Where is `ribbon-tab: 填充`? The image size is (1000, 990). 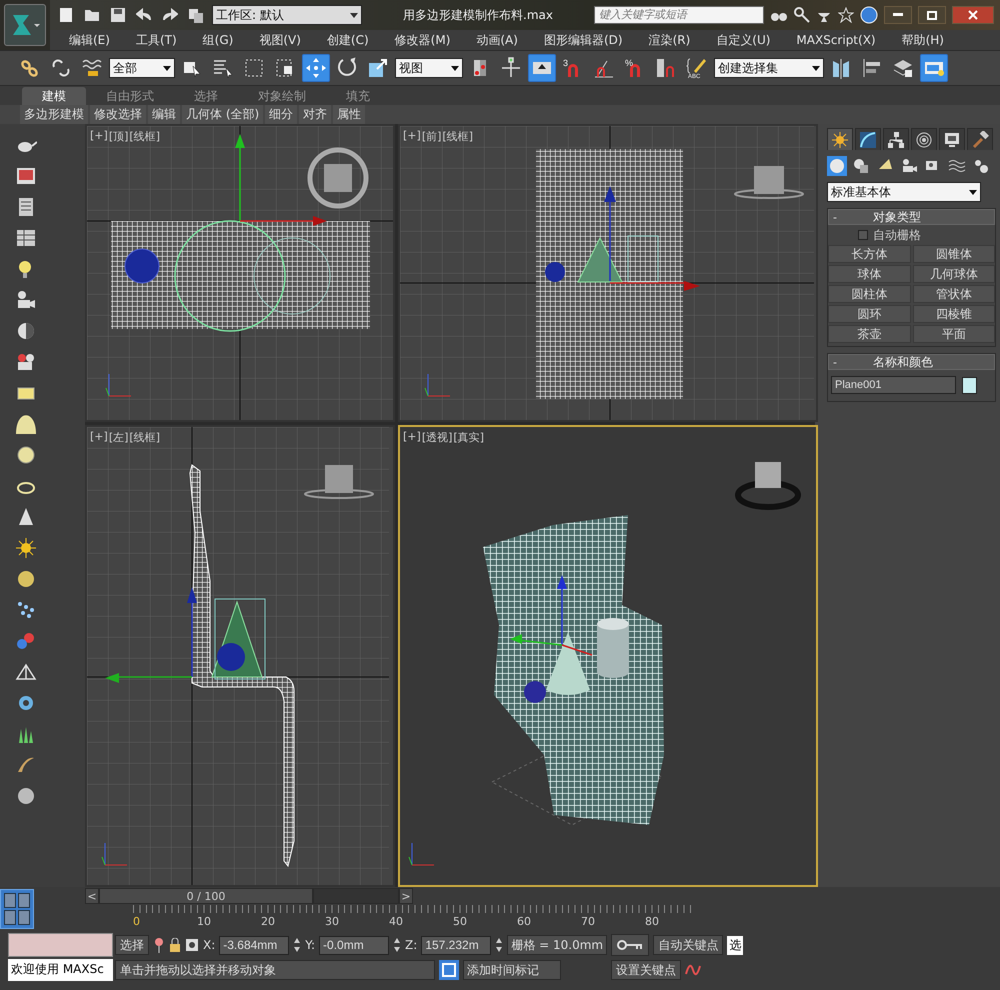 ribbon-tab: 填充 is located at coordinates (358, 96).